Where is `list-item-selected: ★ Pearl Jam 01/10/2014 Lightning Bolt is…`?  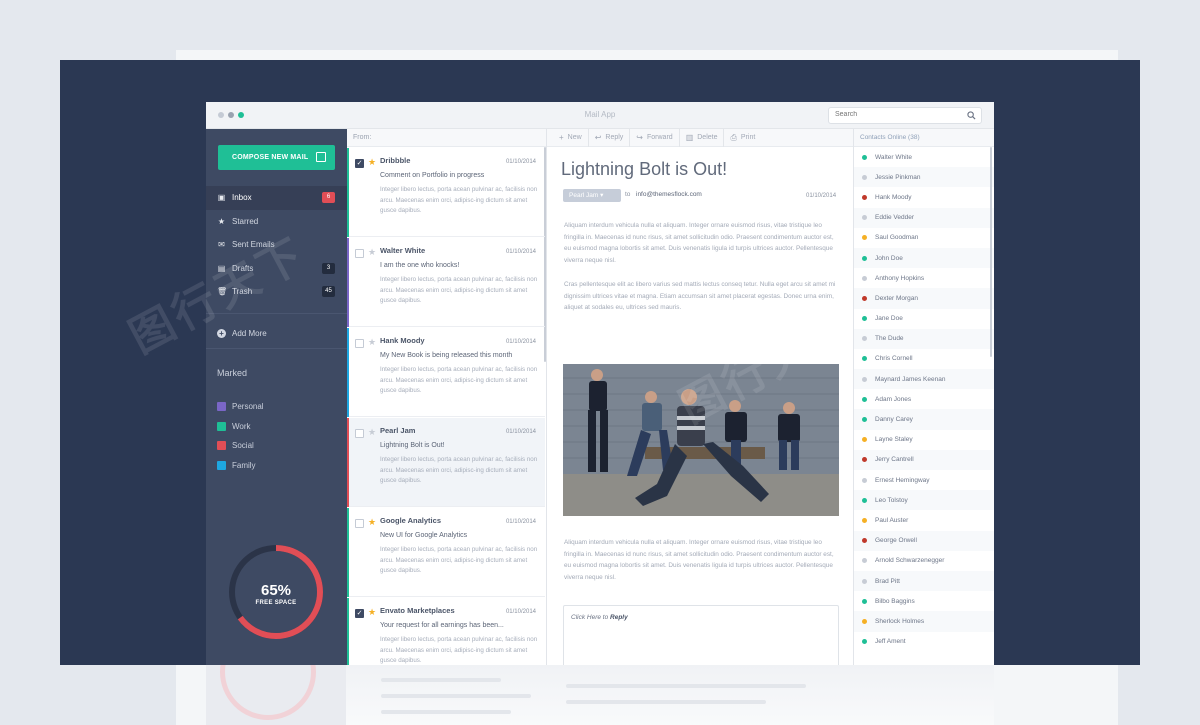
list-item-selected: ★ Pearl Jam 01/10/2014 Lightning Bolt is… is located at coordinates (446, 462).